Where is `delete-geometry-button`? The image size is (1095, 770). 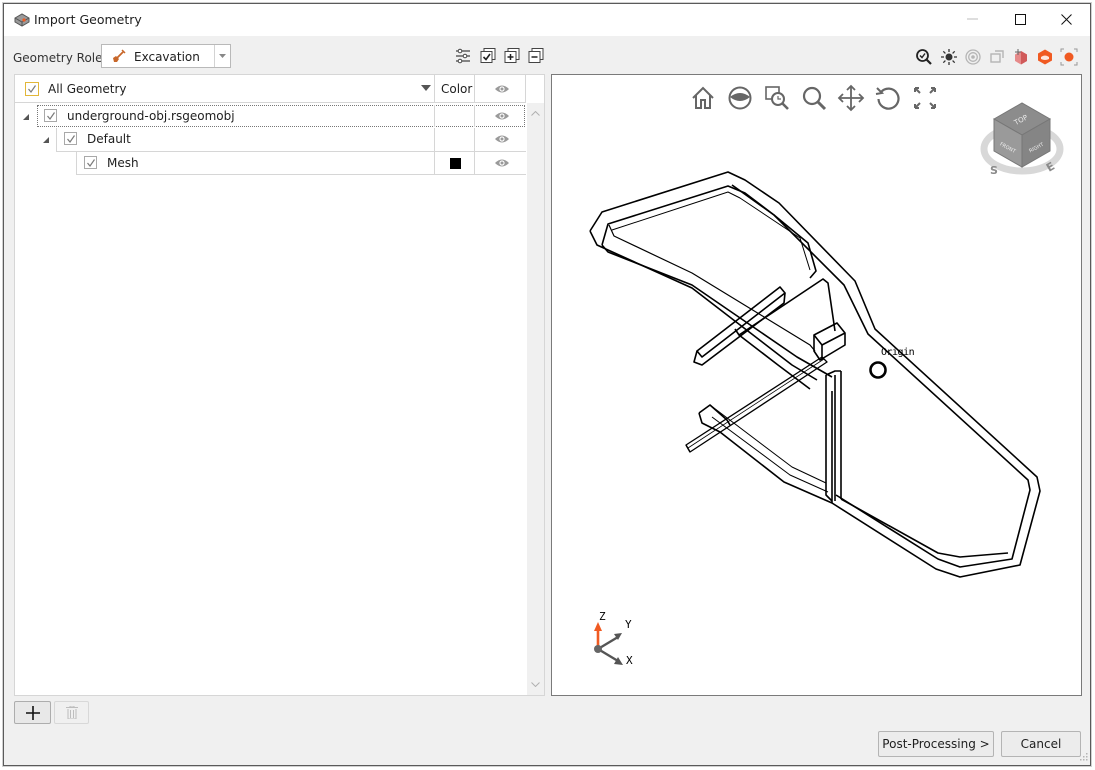 delete-geometry-button is located at coordinates (71, 712).